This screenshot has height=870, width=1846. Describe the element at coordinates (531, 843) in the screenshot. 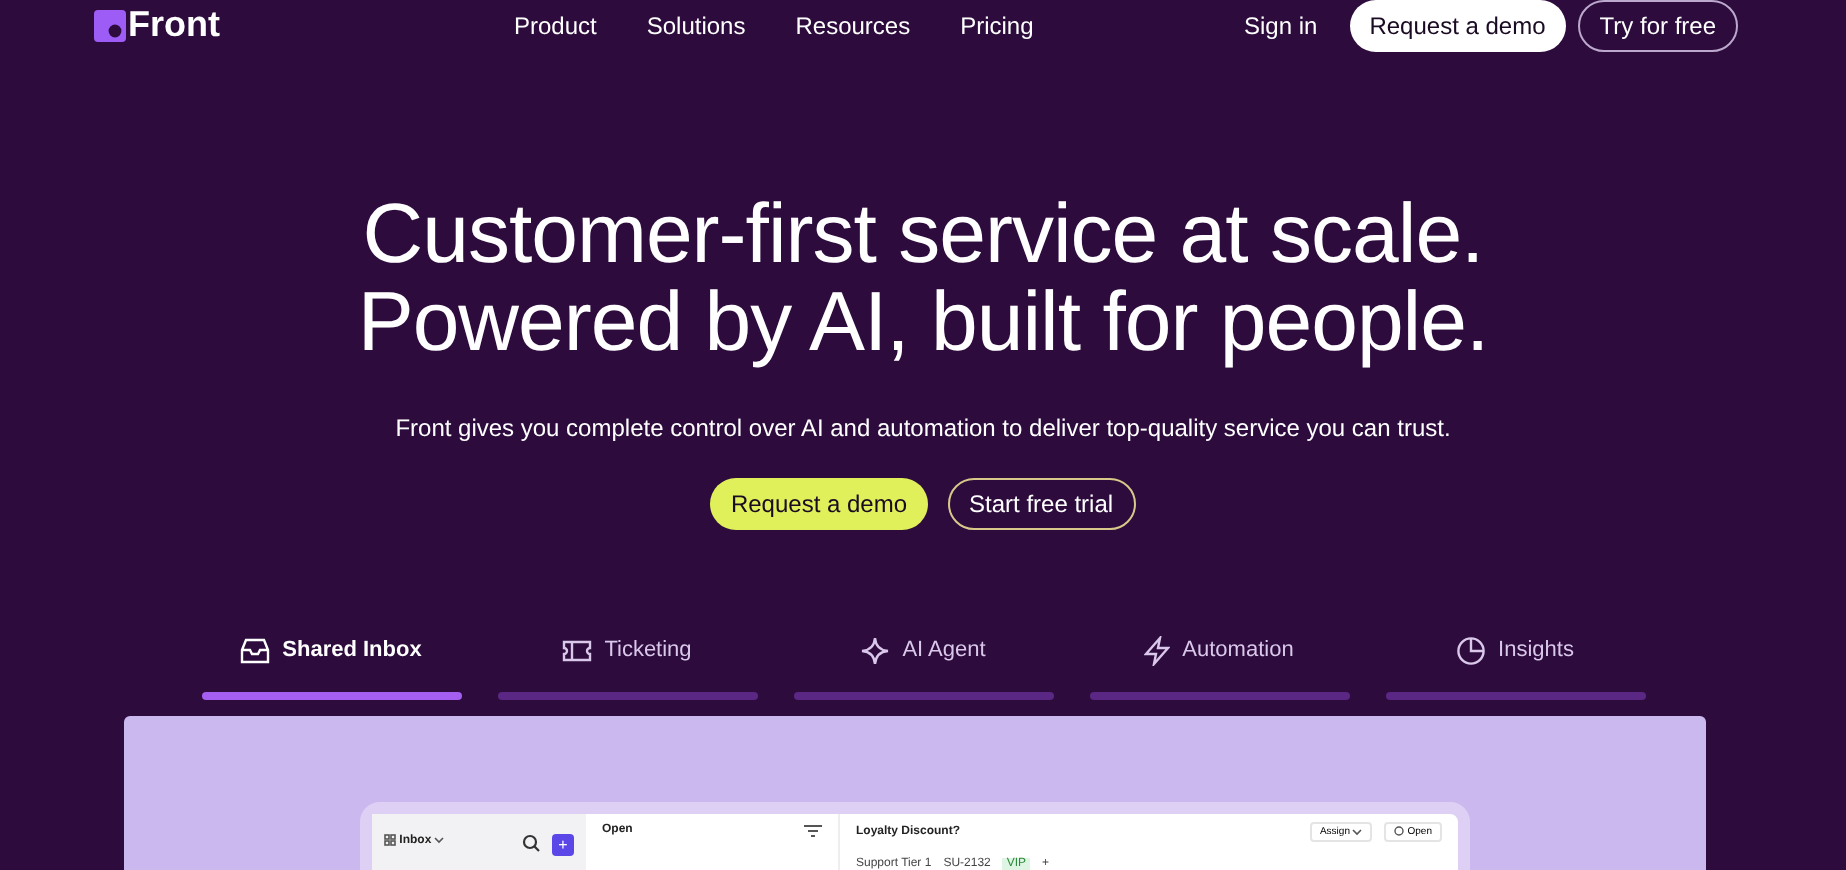

I see `search-icon` at that location.